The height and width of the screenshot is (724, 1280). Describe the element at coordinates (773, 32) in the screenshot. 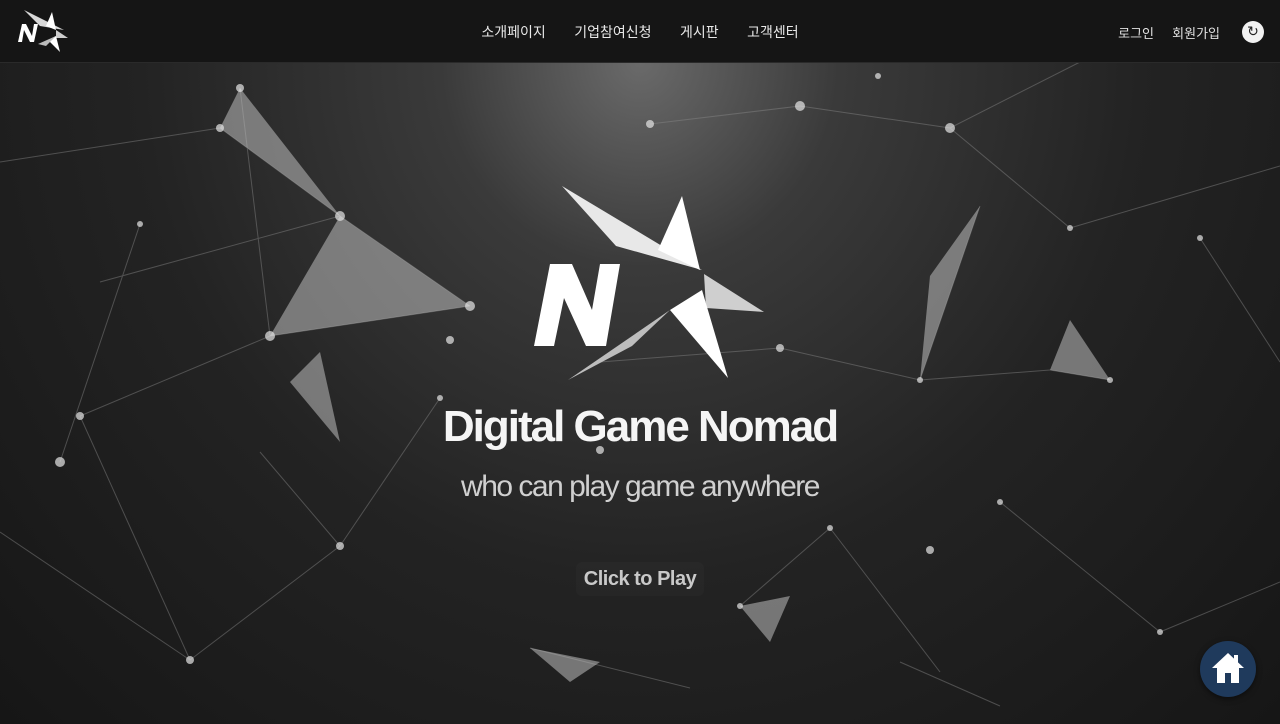

I see `nav-link-support: 고객센터` at that location.